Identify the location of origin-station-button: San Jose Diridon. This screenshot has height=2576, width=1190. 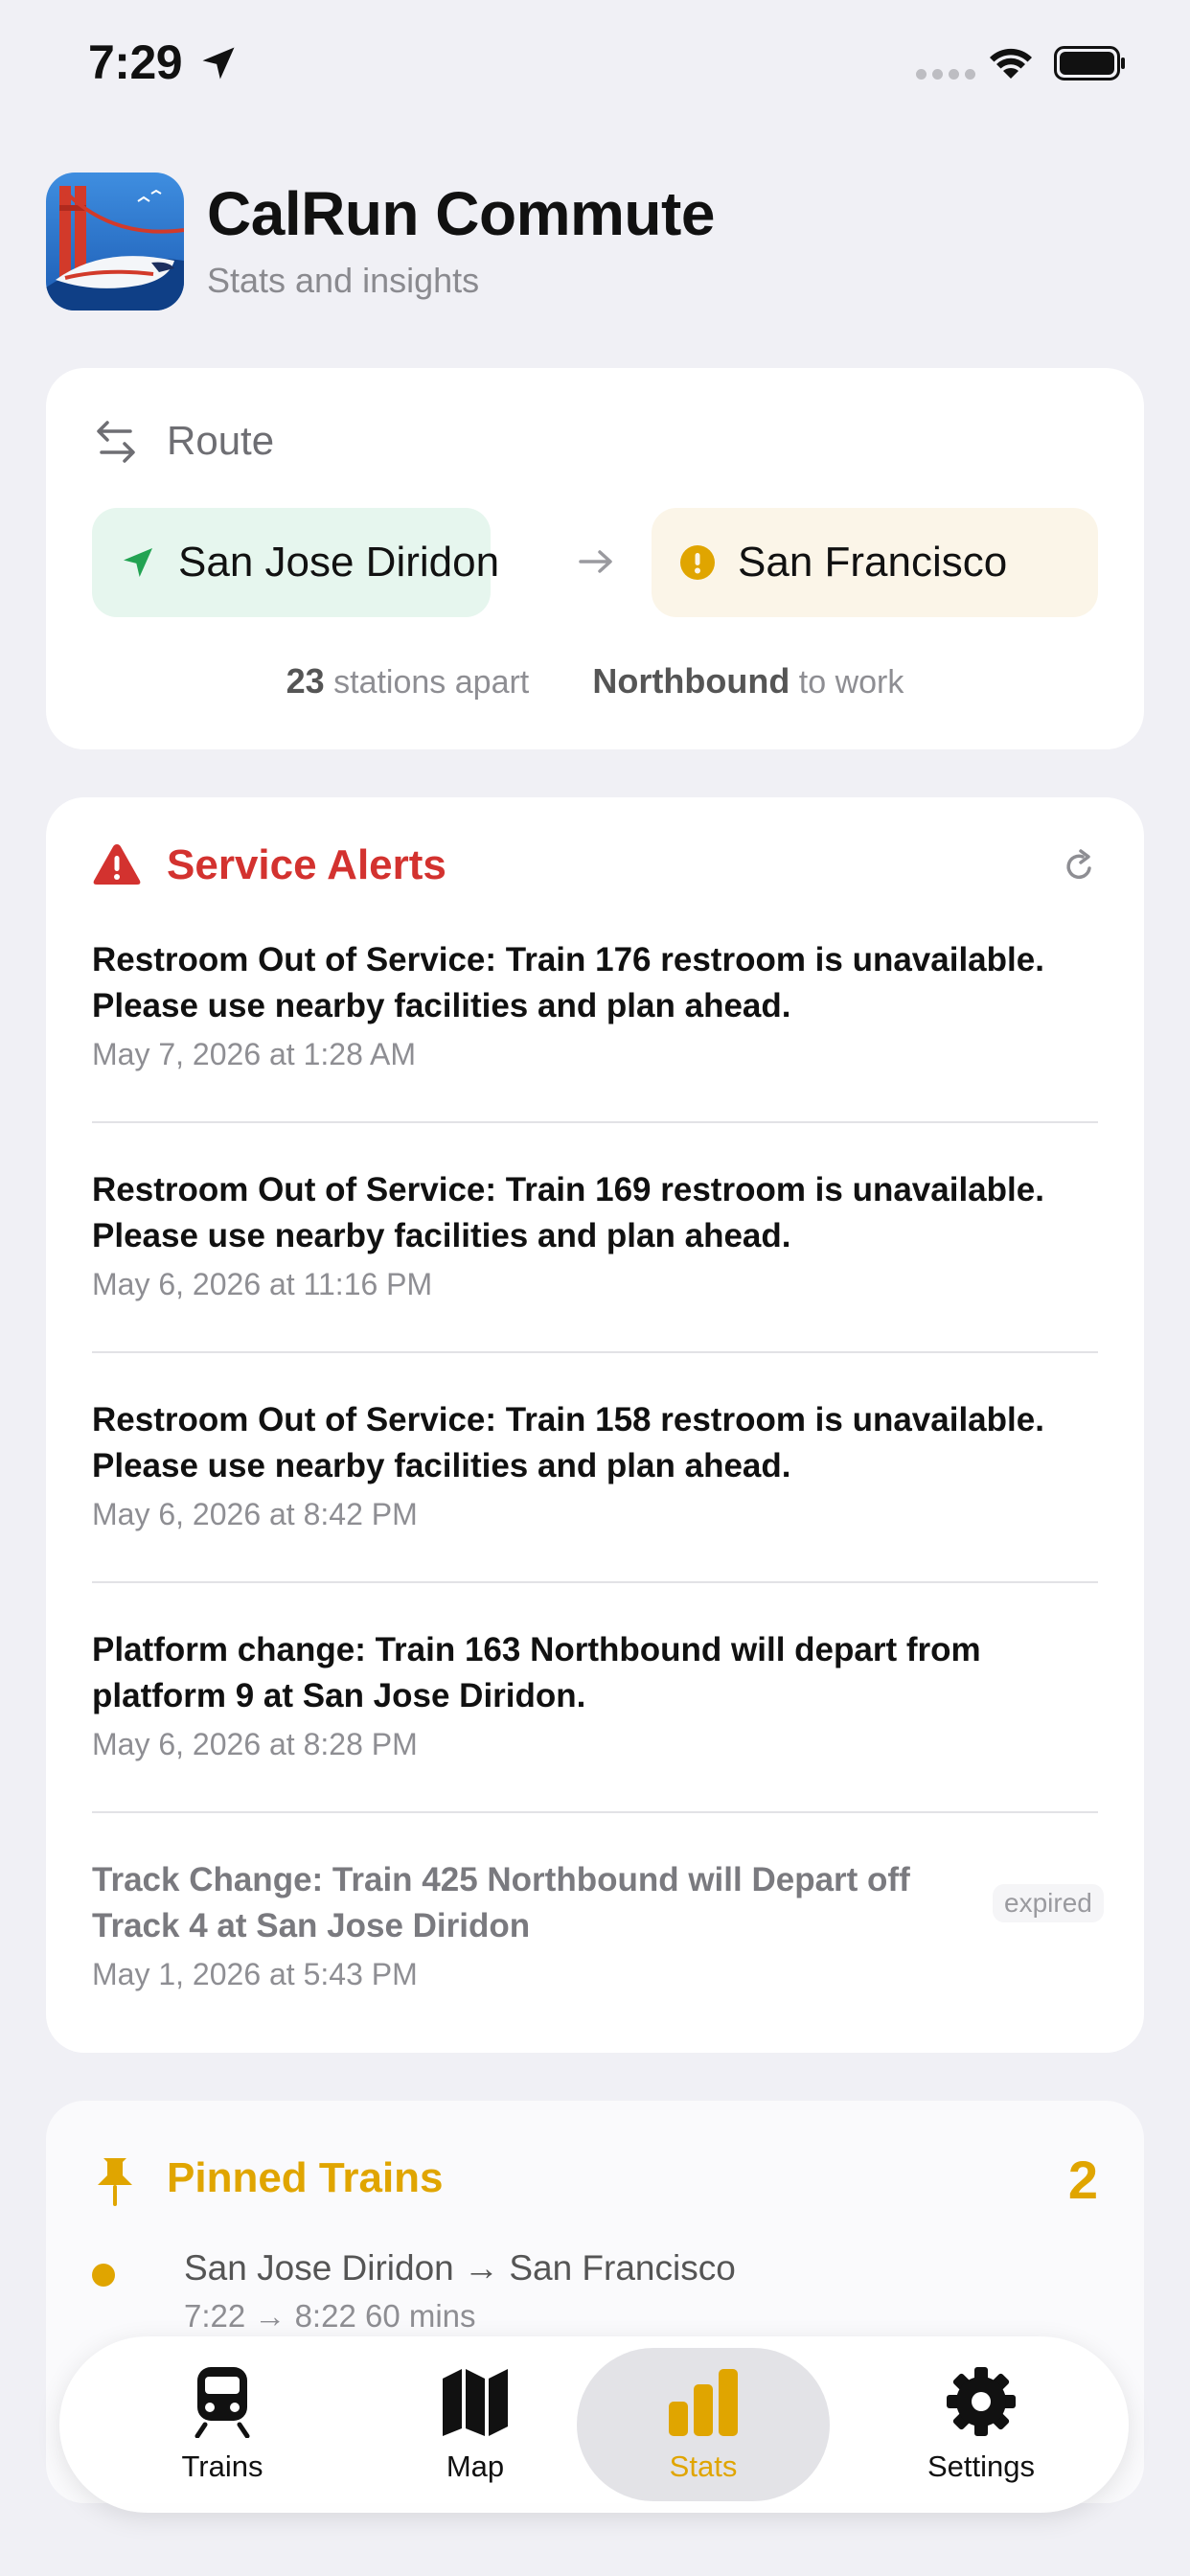
(295, 562).